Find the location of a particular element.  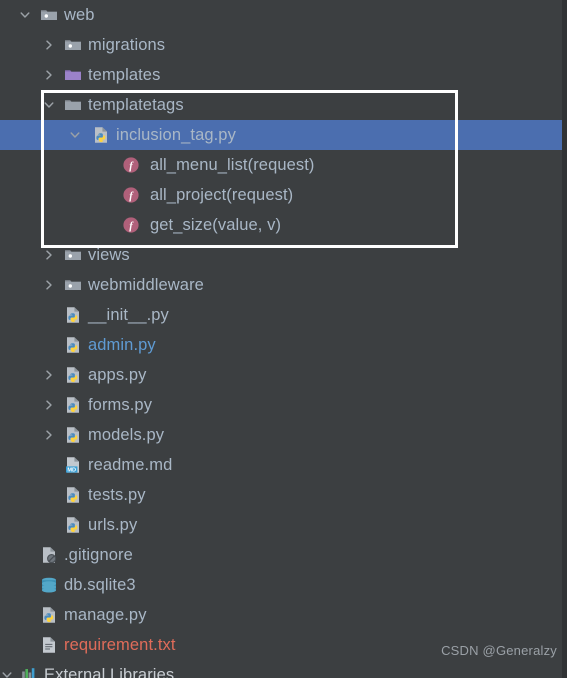

tree-row: f all_project(request) is located at coordinates (281, 195).